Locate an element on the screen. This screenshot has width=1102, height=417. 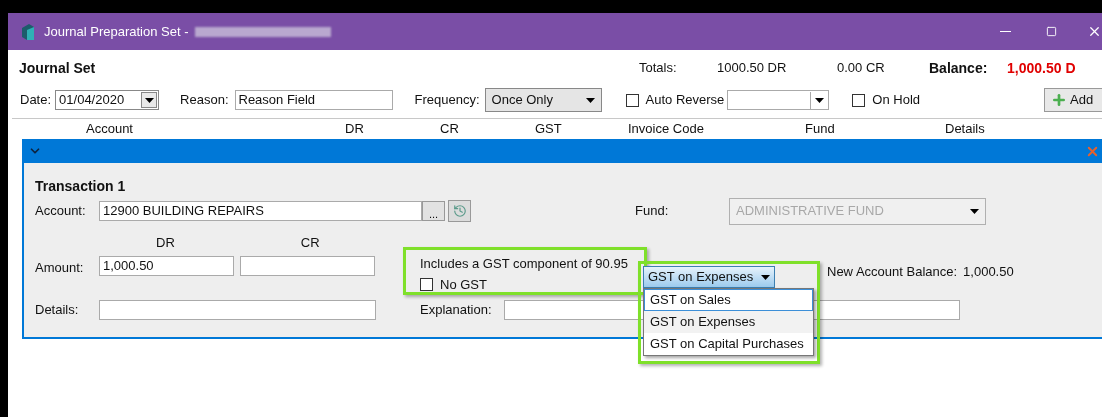
column-header: DR is located at coordinates (354, 129).